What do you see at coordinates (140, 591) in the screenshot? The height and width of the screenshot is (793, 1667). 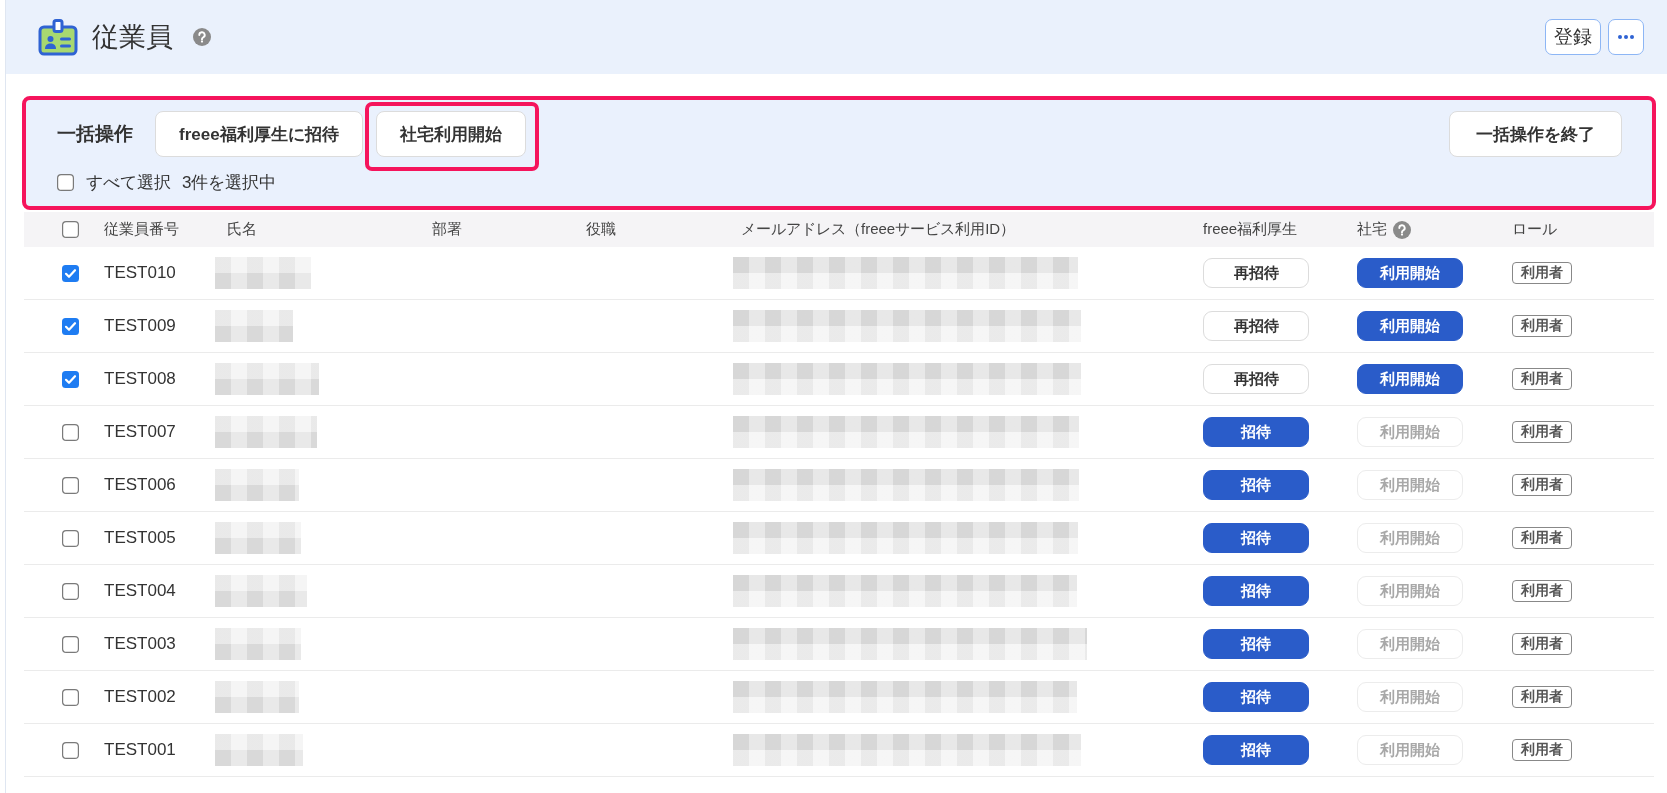 I see `employee-number: TEST004` at bounding box center [140, 591].